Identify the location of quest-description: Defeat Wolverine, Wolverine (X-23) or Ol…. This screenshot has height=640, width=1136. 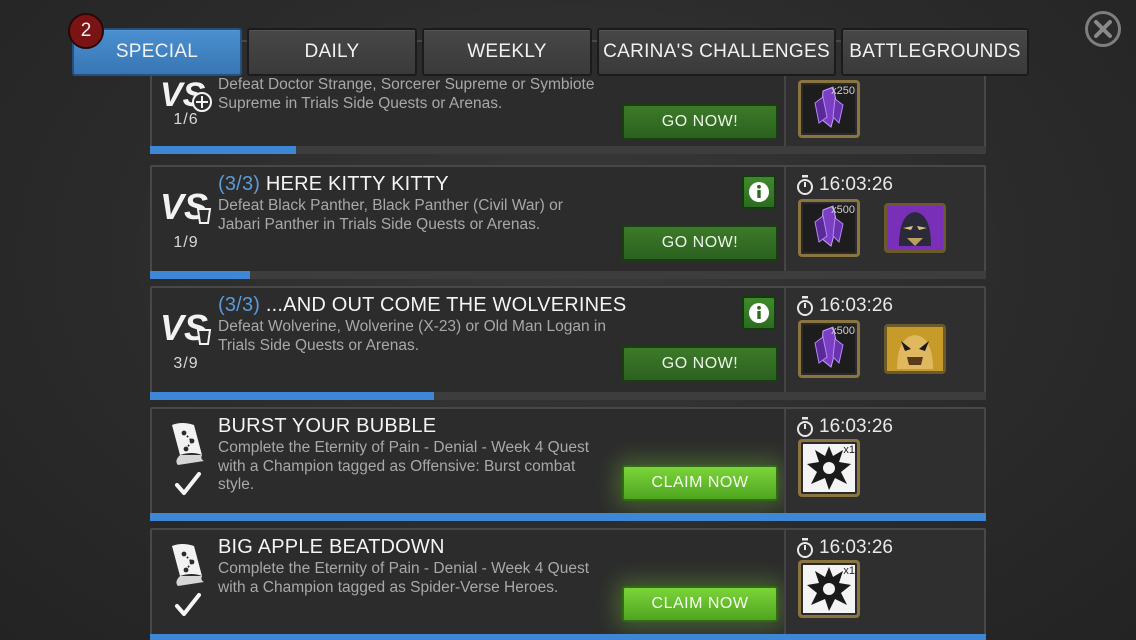
(412, 336).